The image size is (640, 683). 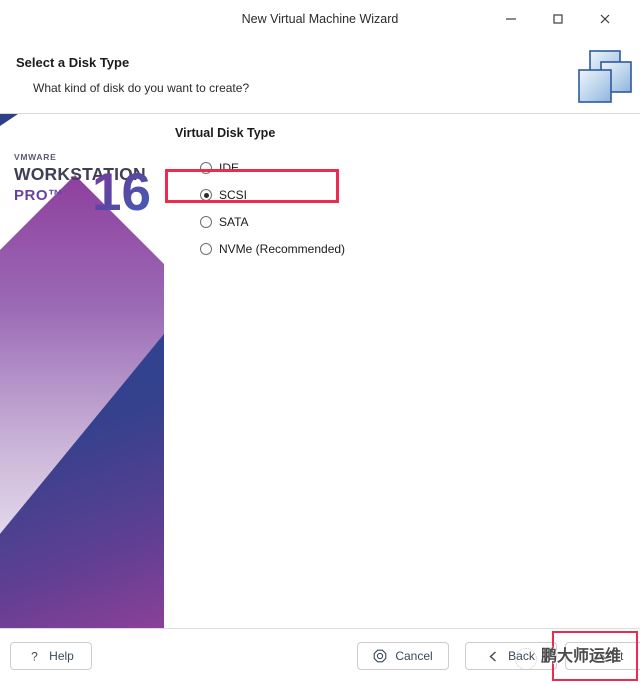 I want to click on page-subtitle: What kind of disk do you want to create?, so click(x=141, y=88).